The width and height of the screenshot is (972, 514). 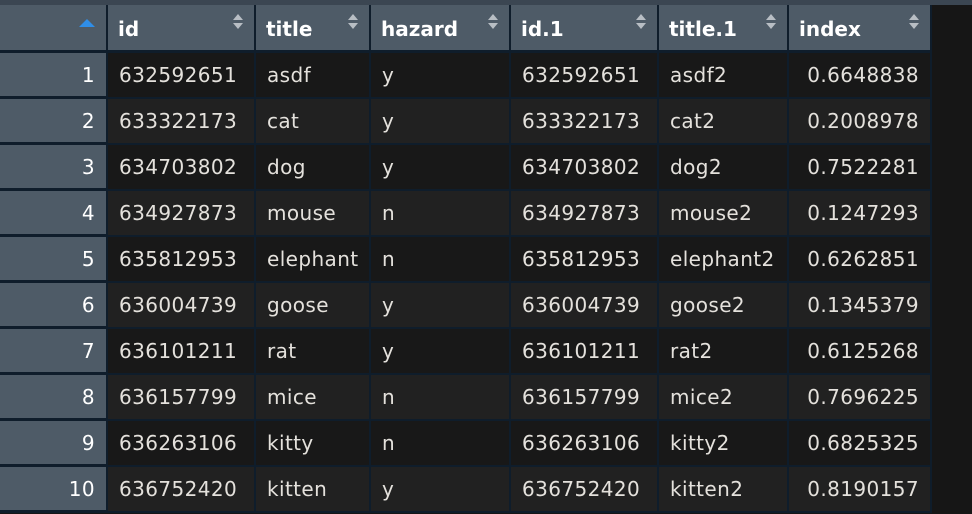 I want to click on column-header-label: title.1, so click(x=703, y=28).